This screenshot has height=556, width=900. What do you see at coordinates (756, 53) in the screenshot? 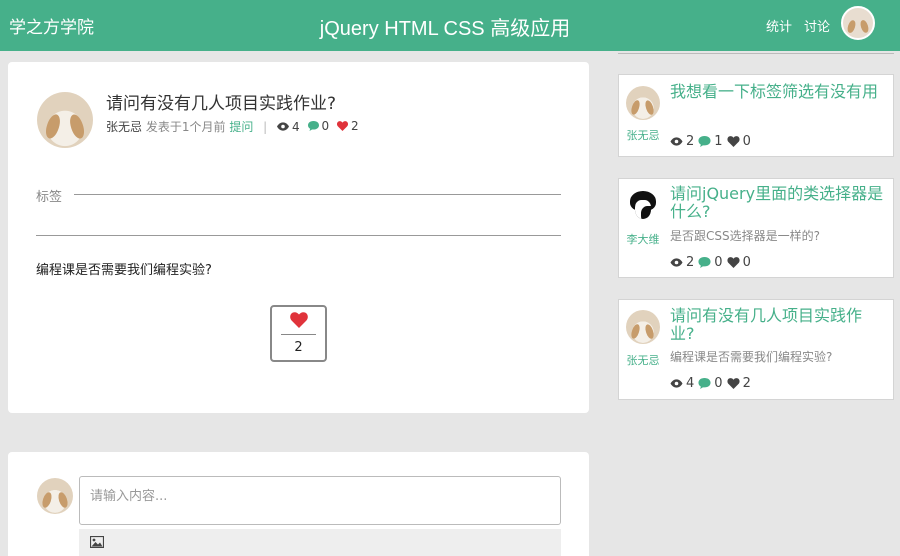
I see `sidebar-divider` at bounding box center [756, 53].